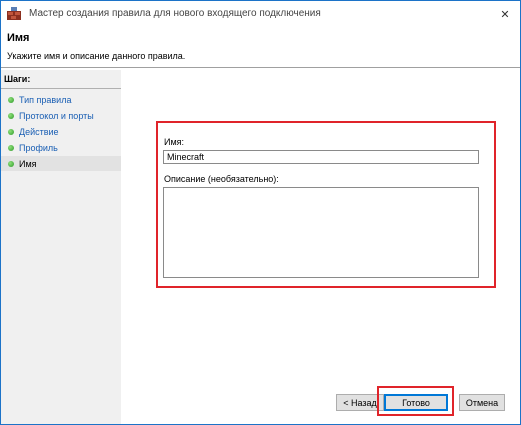  What do you see at coordinates (415, 401) in the screenshot?
I see `finish-highlight-box` at bounding box center [415, 401].